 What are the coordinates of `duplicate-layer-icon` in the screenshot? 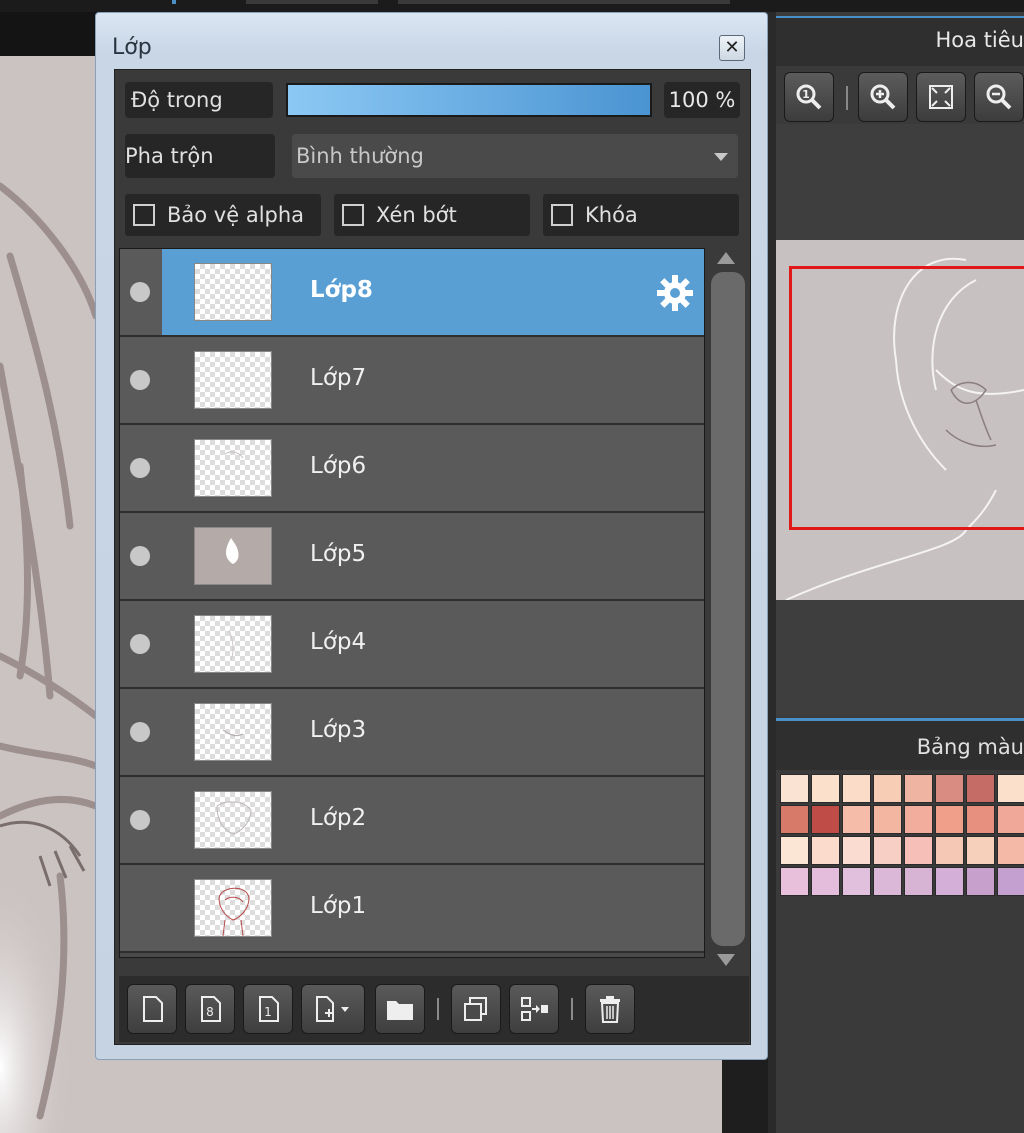 It's located at (475, 1009).